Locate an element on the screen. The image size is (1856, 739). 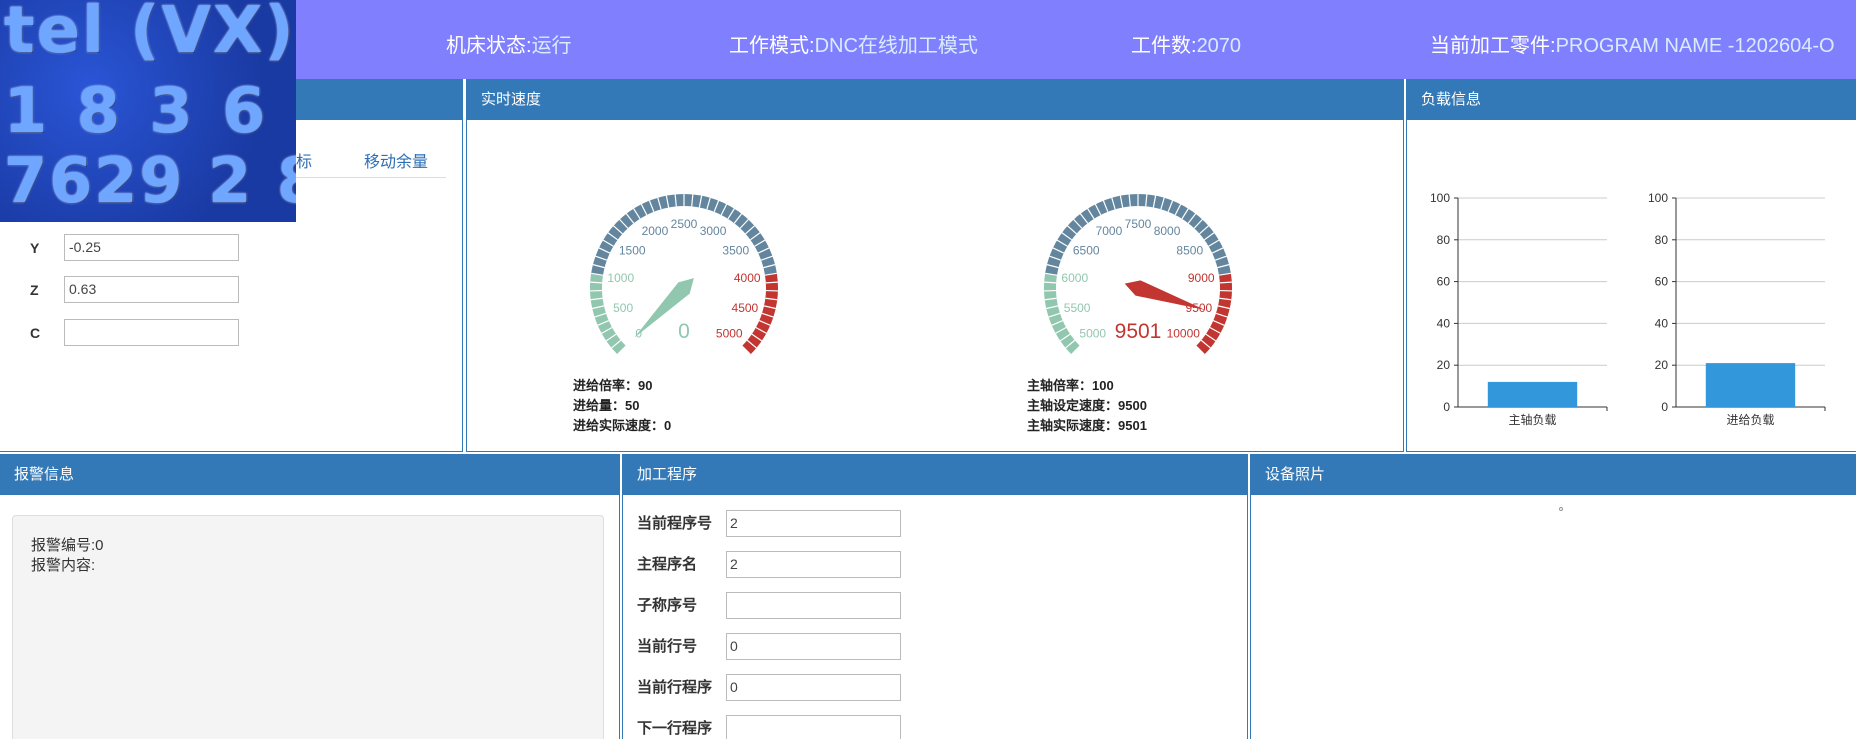
feed-amount: 进给量：50 is located at coordinates (622, 406).